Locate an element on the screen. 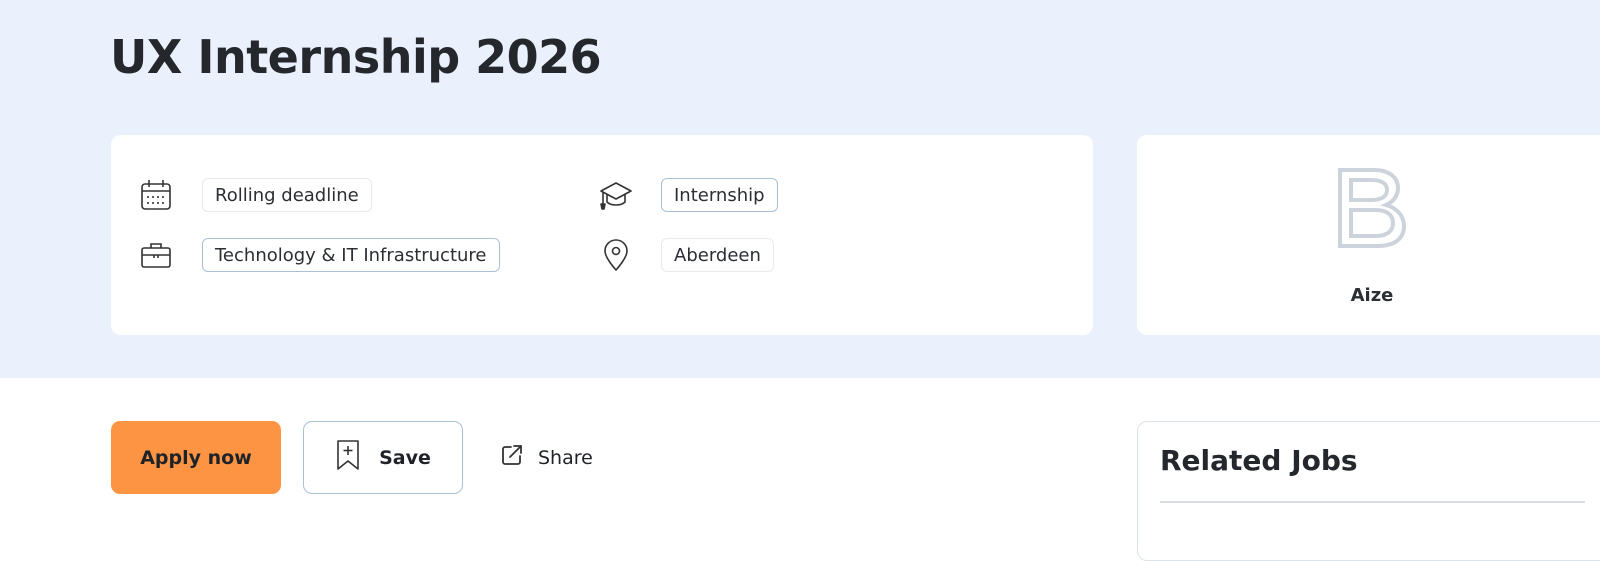 The image size is (1600, 561). job-type-chip: Internship is located at coordinates (719, 195).